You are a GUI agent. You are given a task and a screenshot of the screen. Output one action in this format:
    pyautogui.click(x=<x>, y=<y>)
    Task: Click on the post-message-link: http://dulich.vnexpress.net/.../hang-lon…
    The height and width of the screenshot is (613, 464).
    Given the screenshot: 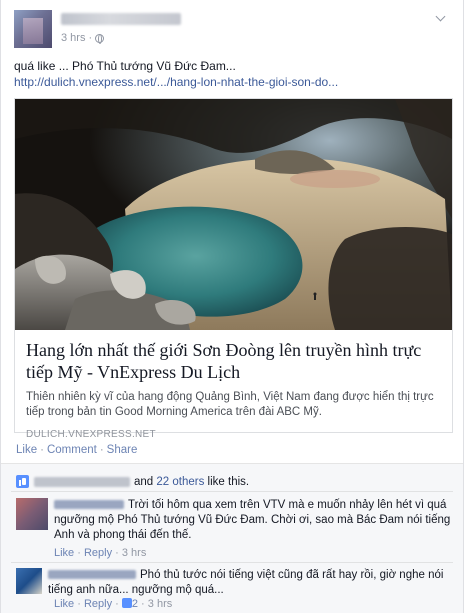 What is the action you would take?
    pyautogui.click(x=234, y=82)
    